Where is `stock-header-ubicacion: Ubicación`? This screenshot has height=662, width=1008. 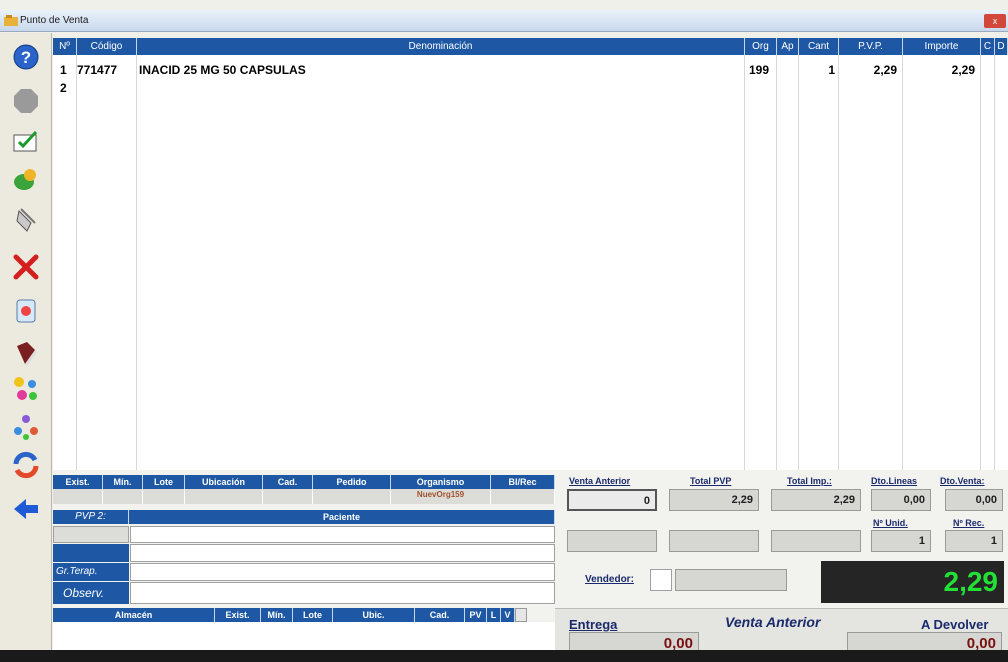
stock-header-ubicacion: Ubicación is located at coordinates (224, 482).